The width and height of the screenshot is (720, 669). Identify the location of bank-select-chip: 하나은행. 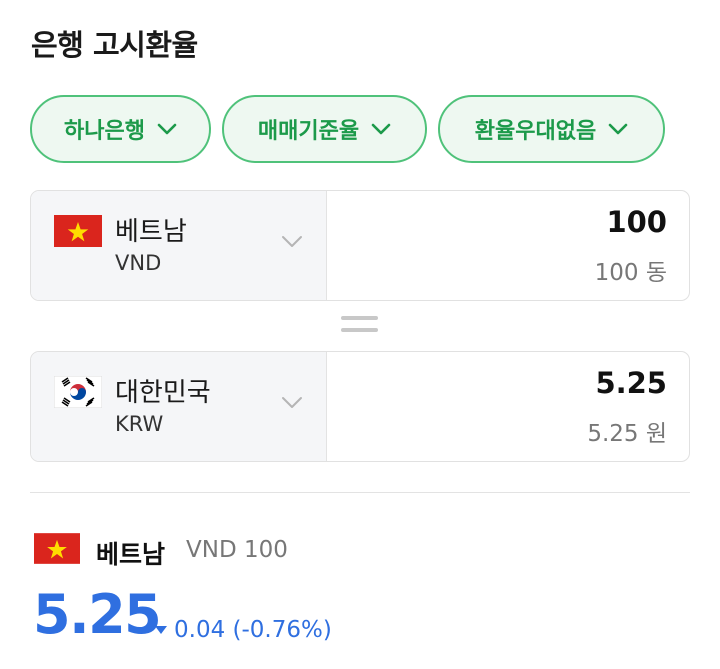
(120, 129).